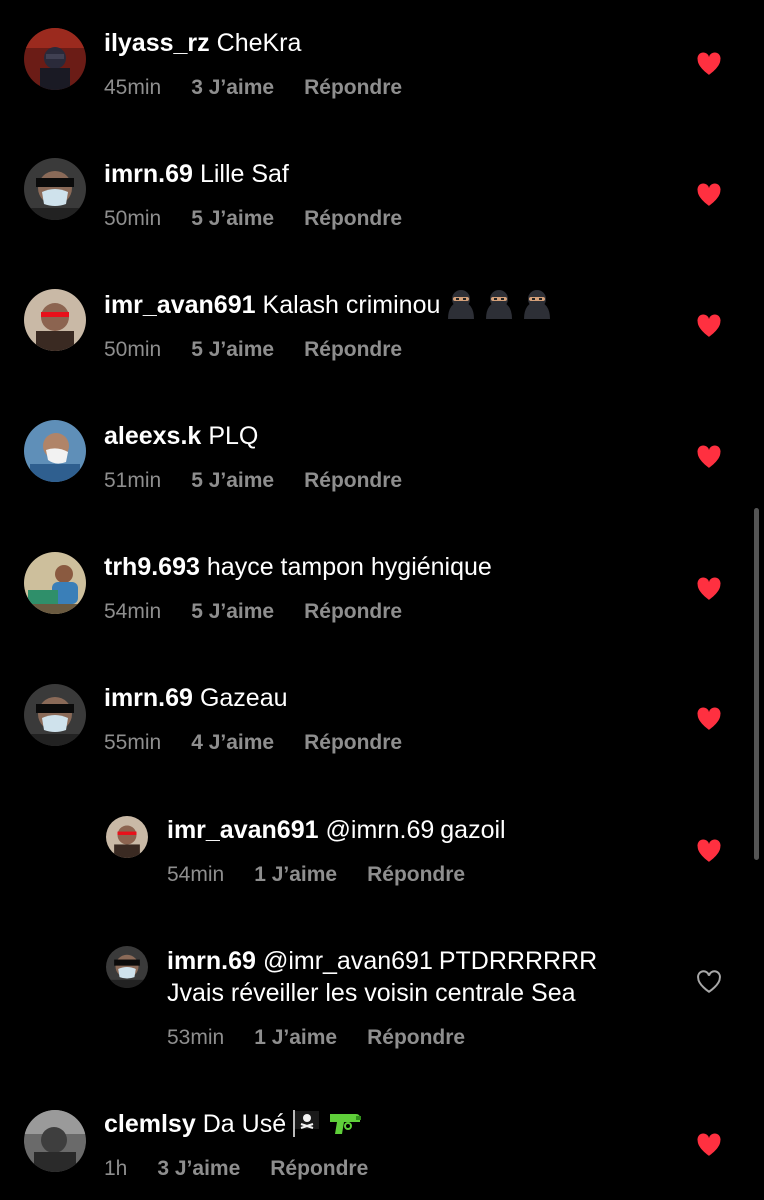  I want to click on comment-meta: 53min 1 J’aime Répondre, so click(316, 1038).